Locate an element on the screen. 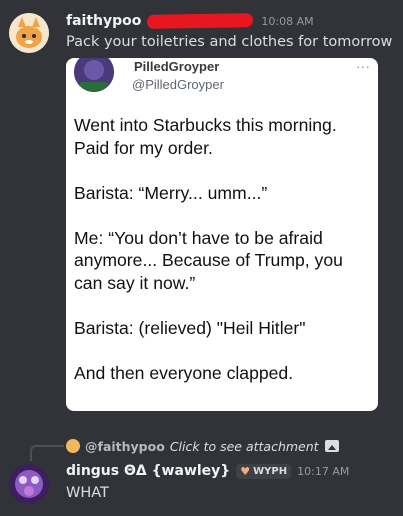  reply-connector is located at coordinates (47, 453).